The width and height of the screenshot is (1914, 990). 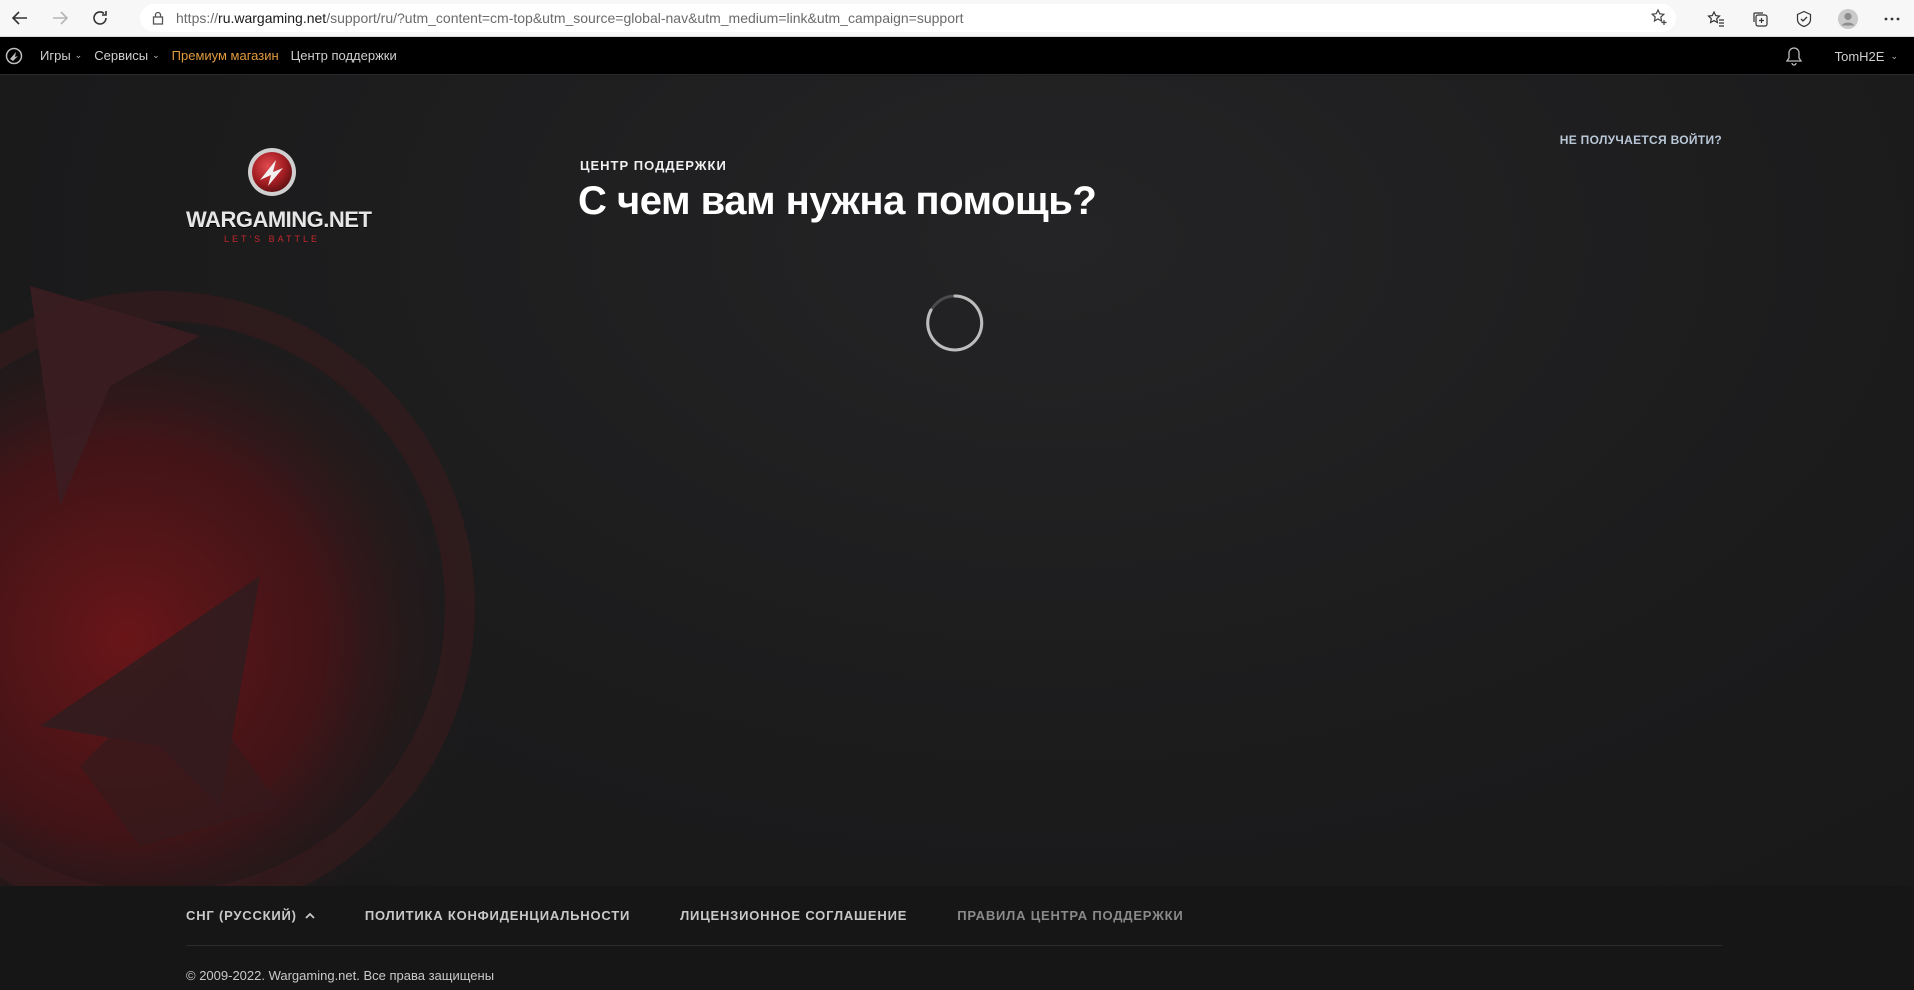 I want to click on region-label: СНГ (РУССКИЙ), so click(x=241, y=915).